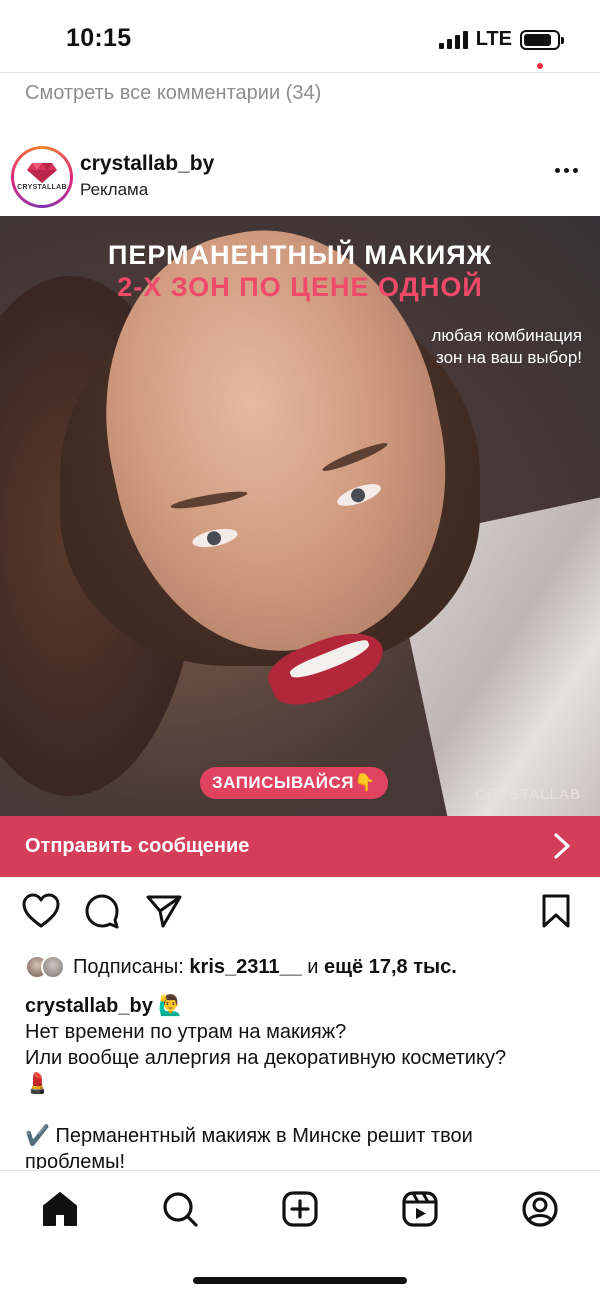 This screenshot has width=600, height=1297. What do you see at coordinates (540, 66) in the screenshot?
I see `notification-dot` at bounding box center [540, 66].